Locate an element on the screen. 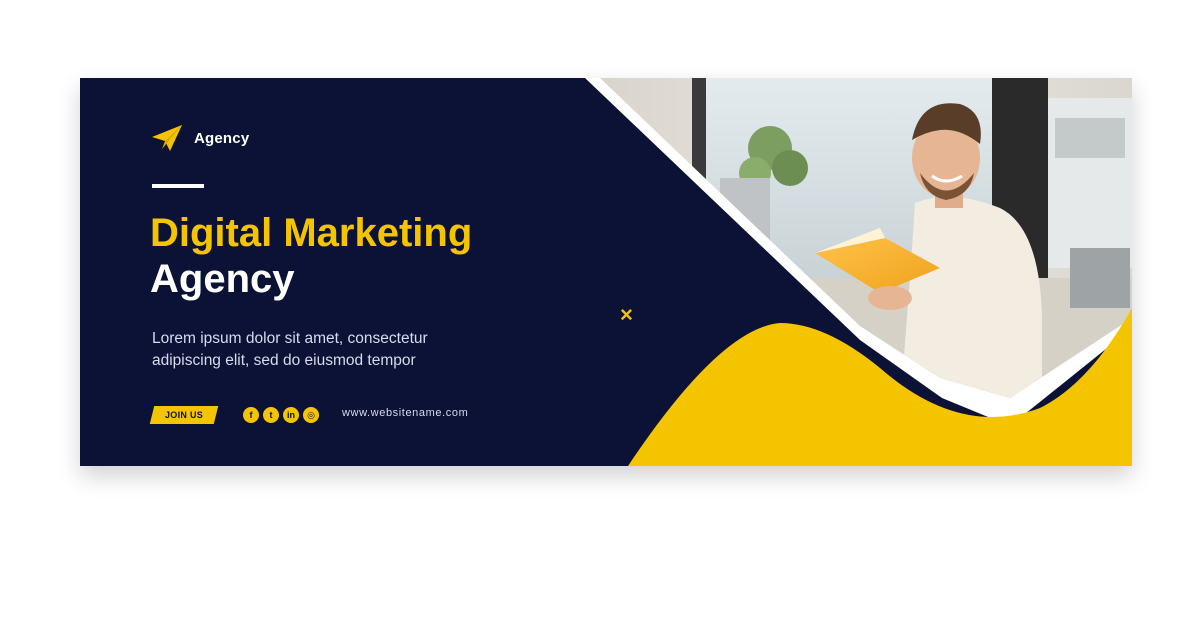  join-us-label: JOIN US is located at coordinates (184, 415).